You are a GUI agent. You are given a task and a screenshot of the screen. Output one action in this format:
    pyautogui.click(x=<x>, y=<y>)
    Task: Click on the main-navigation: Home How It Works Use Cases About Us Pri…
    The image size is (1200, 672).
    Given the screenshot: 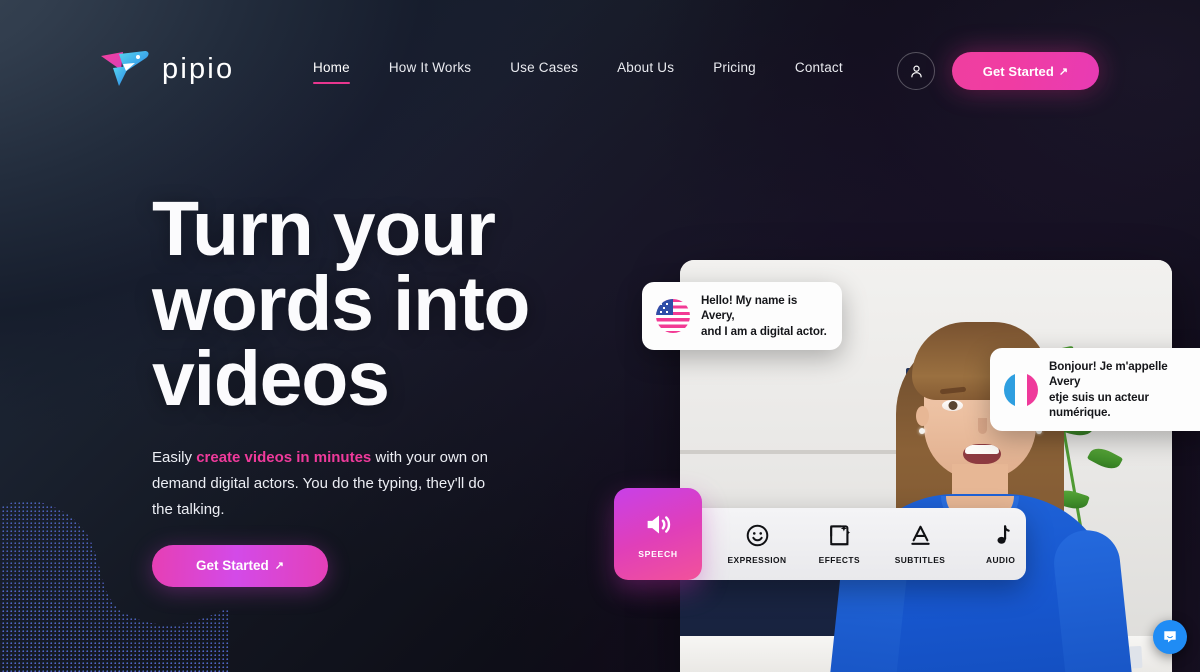 What is the action you would take?
    pyautogui.click(x=578, y=72)
    